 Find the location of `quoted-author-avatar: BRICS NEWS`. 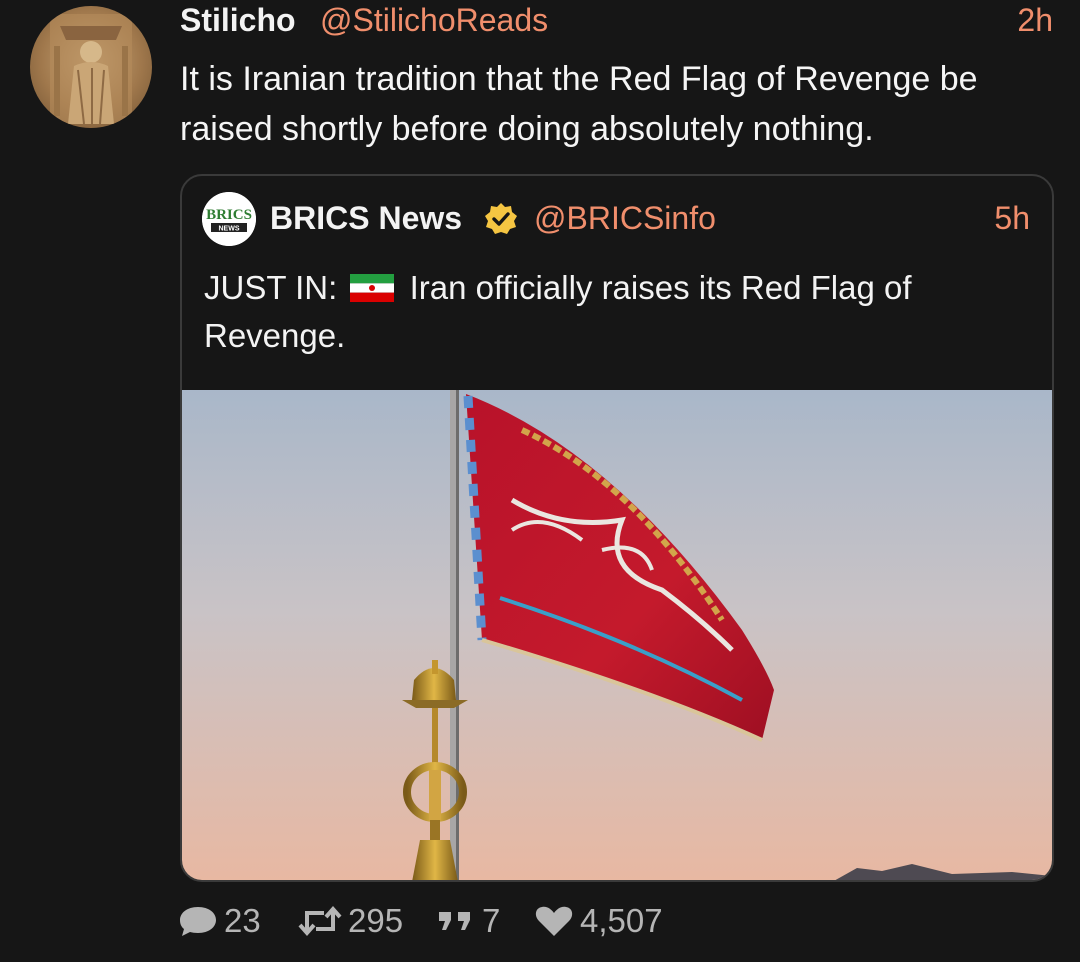

quoted-author-avatar: BRICS NEWS is located at coordinates (229, 219).